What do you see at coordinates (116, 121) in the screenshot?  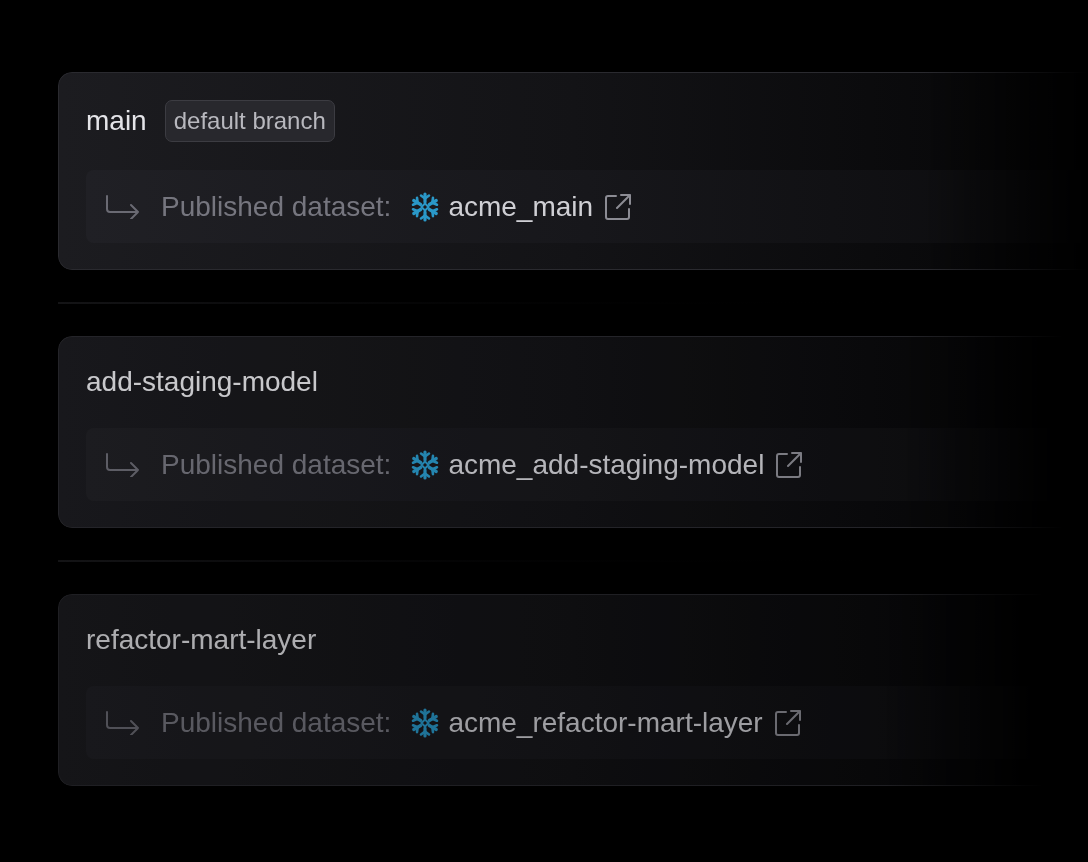 I see `branch-name: main` at bounding box center [116, 121].